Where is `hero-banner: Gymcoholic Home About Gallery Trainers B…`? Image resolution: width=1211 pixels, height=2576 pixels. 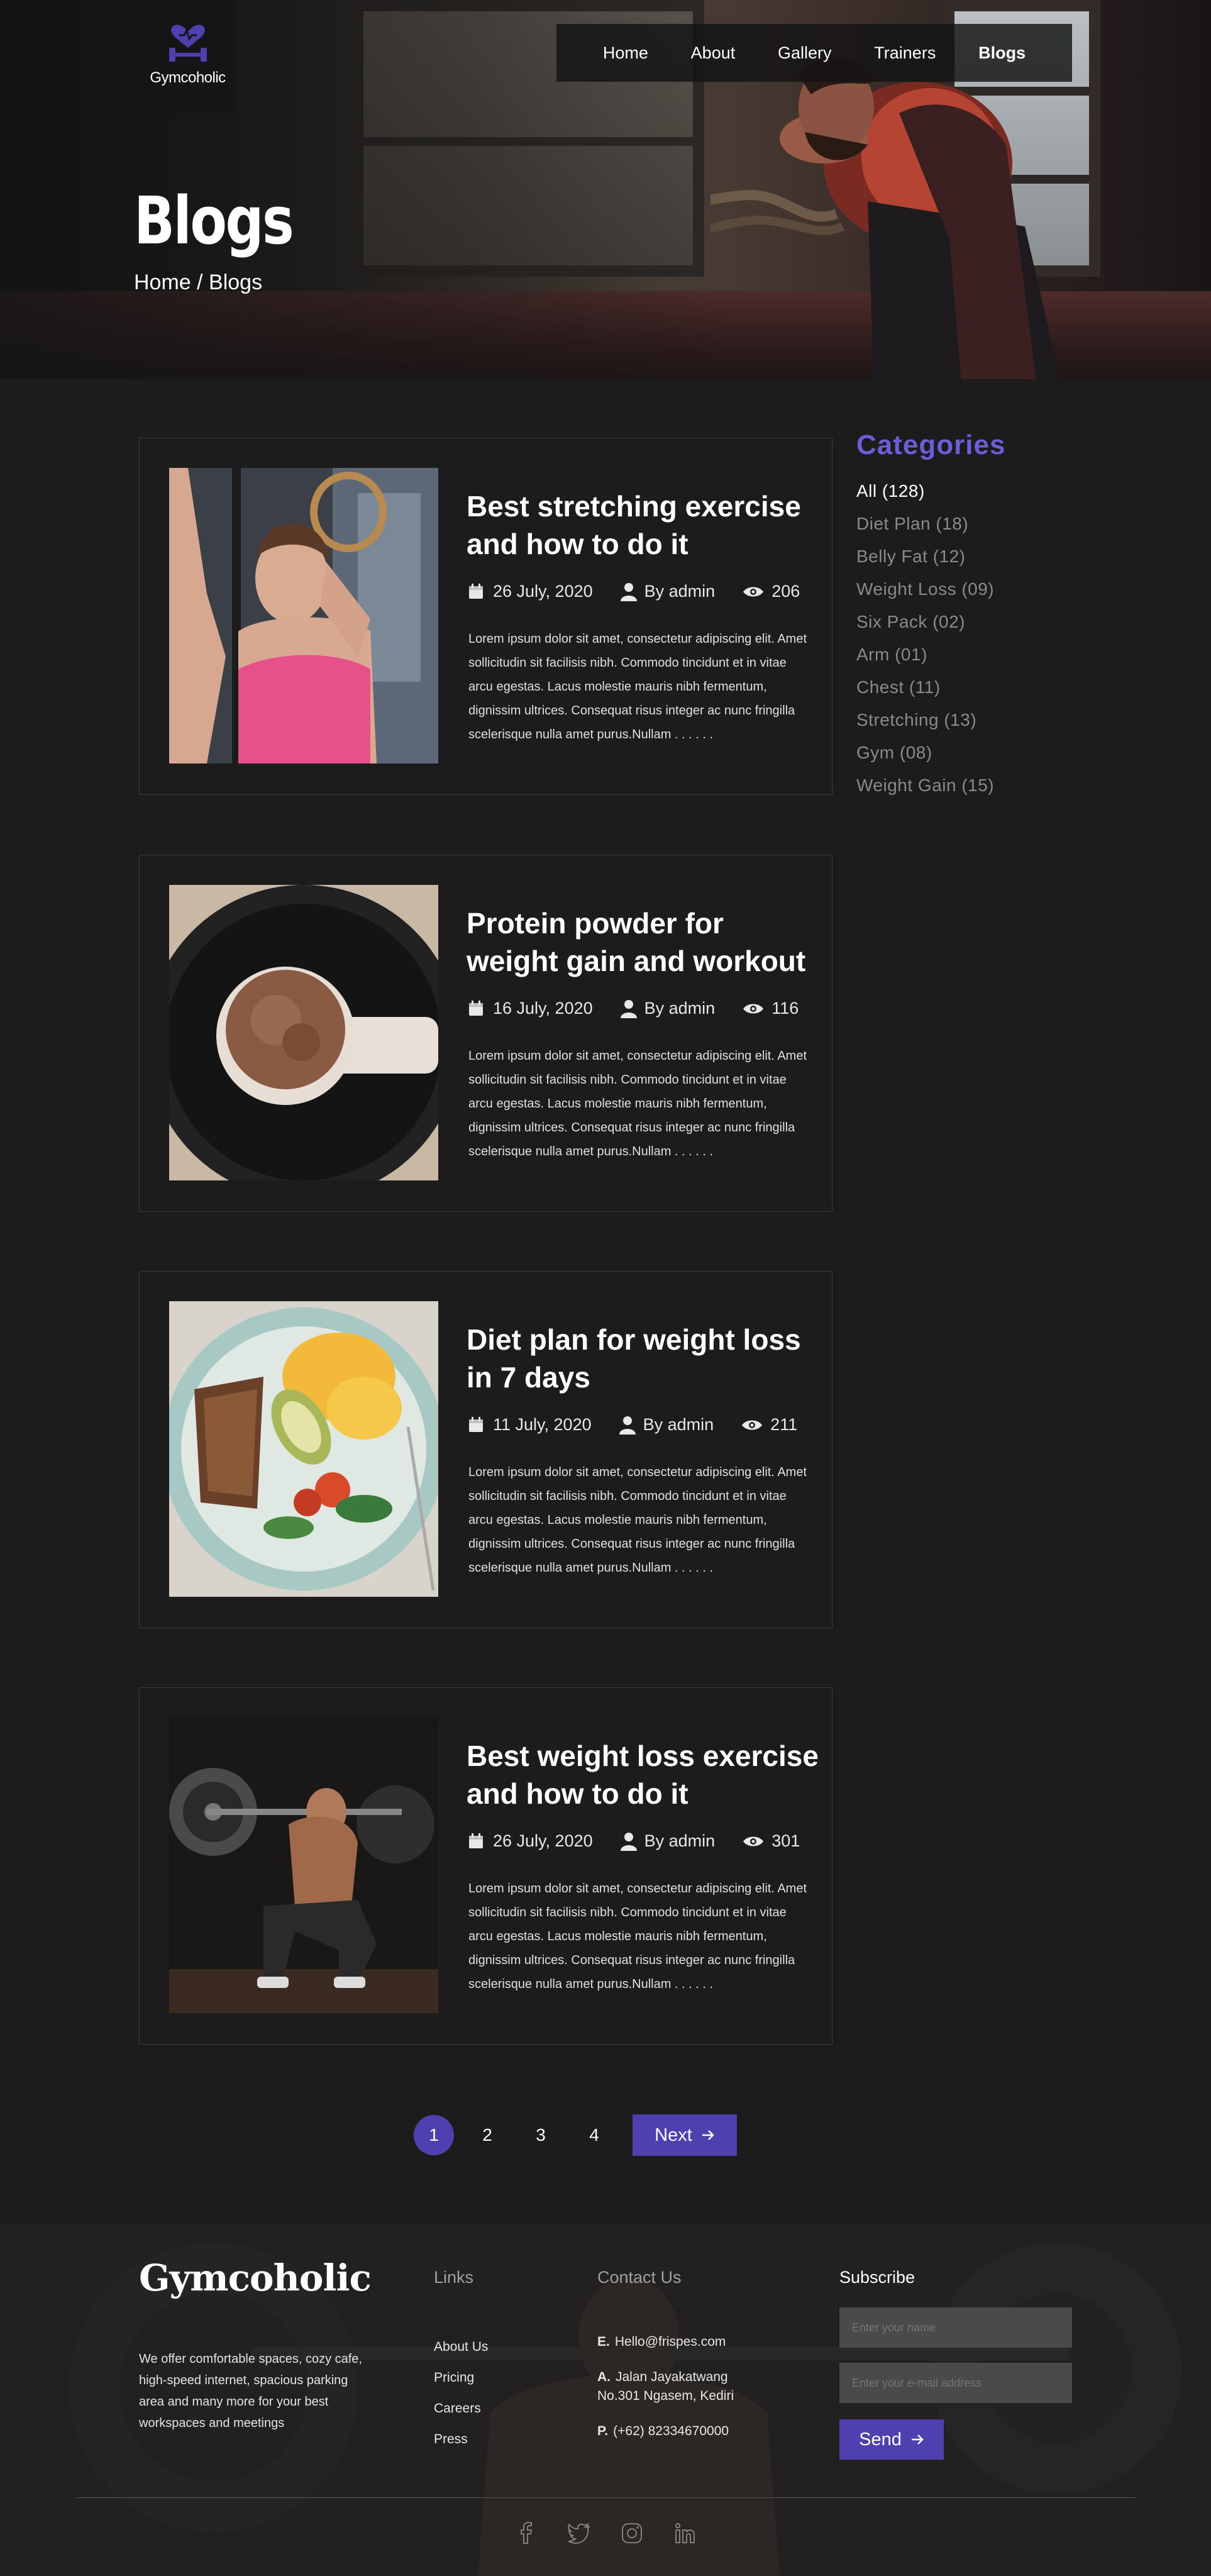 hero-banner: Gymcoholic Home About Gallery Trainers B… is located at coordinates (605, 189).